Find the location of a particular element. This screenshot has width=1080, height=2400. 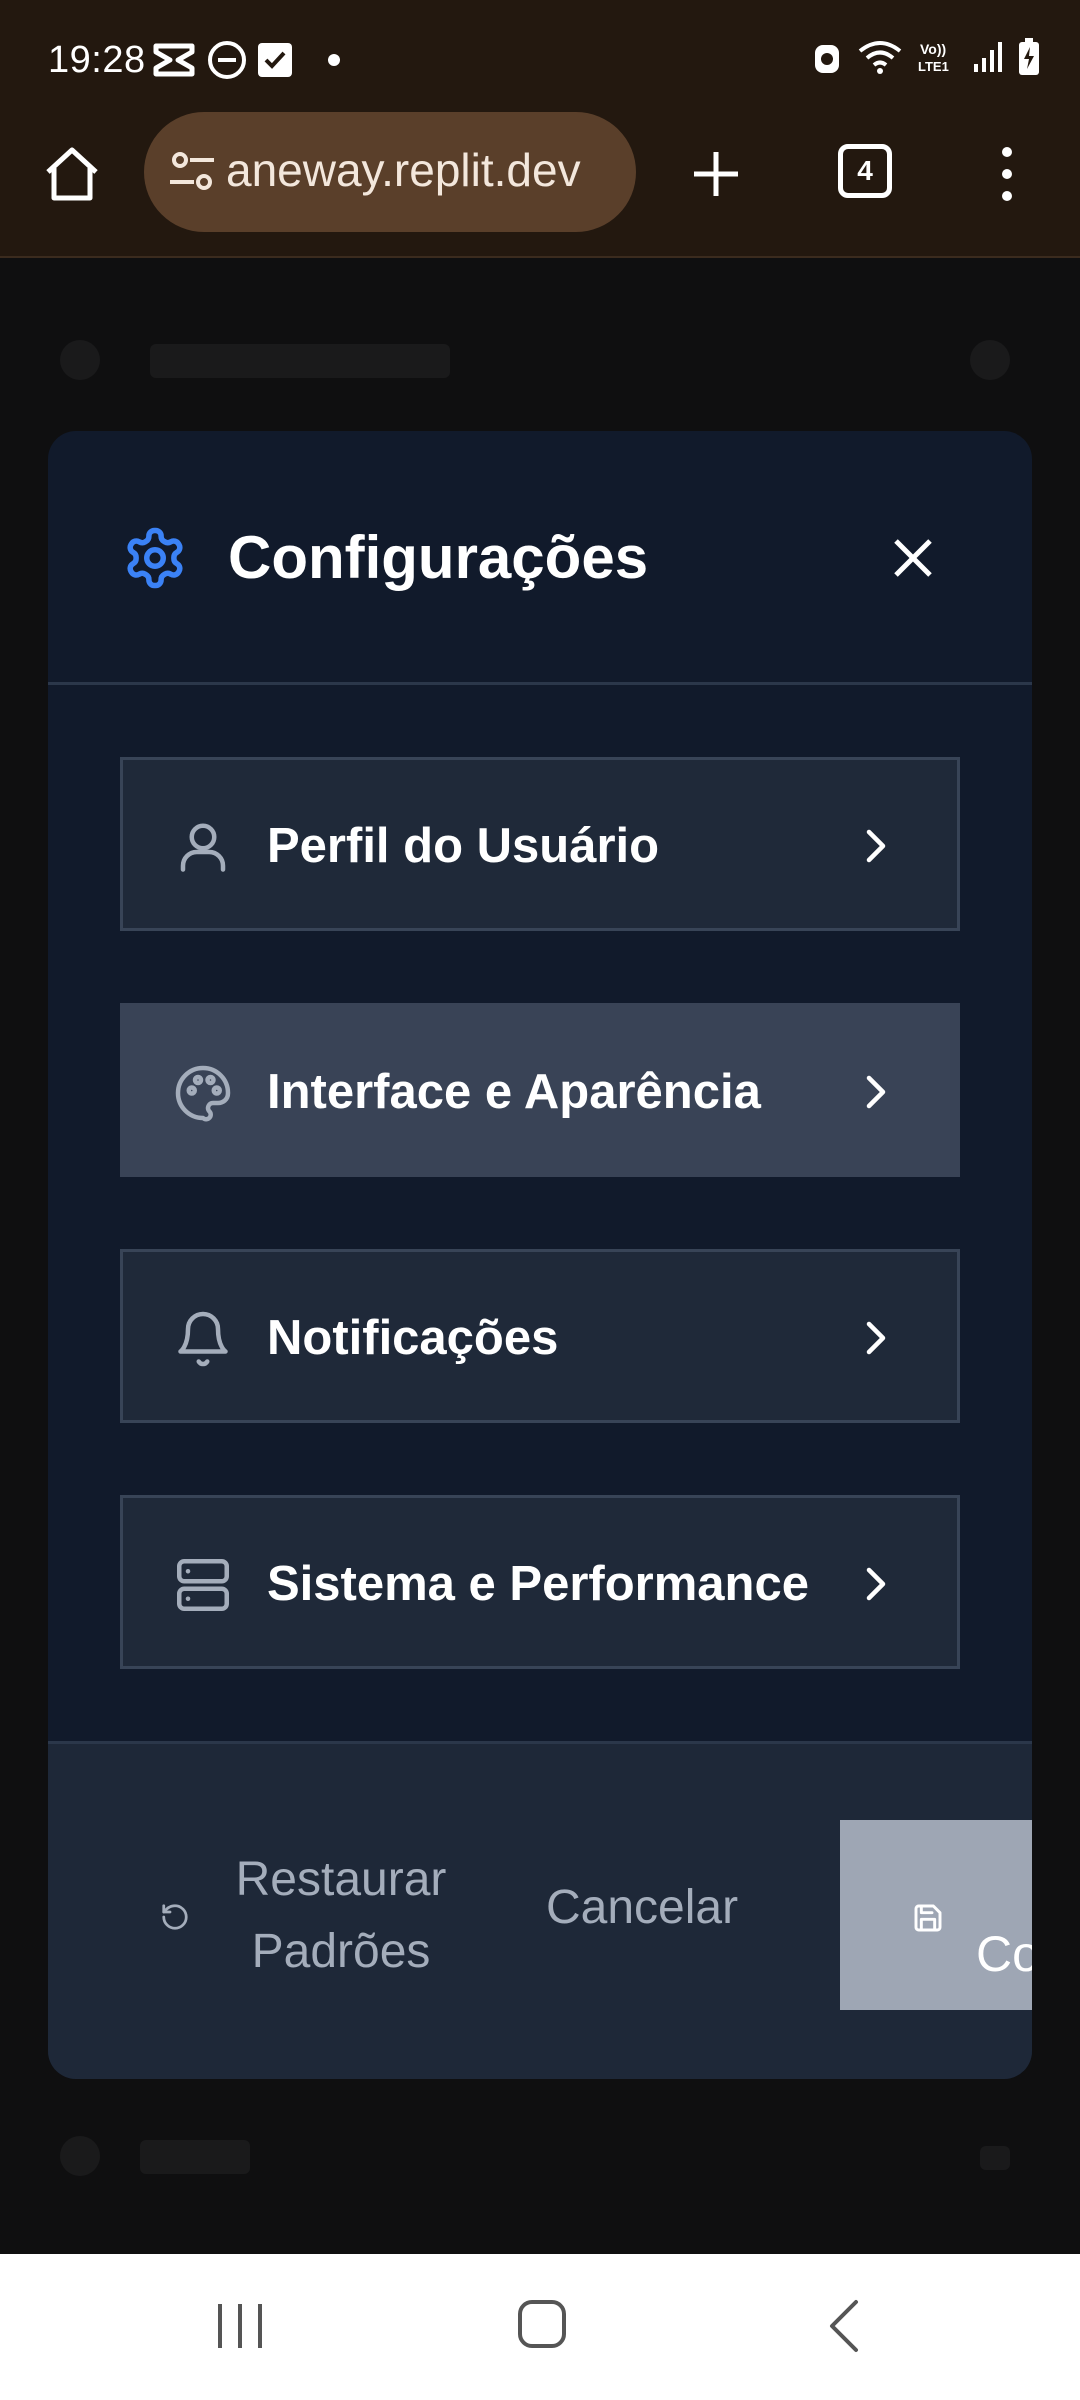

recent-apps-button is located at coordinates (240, 2326).